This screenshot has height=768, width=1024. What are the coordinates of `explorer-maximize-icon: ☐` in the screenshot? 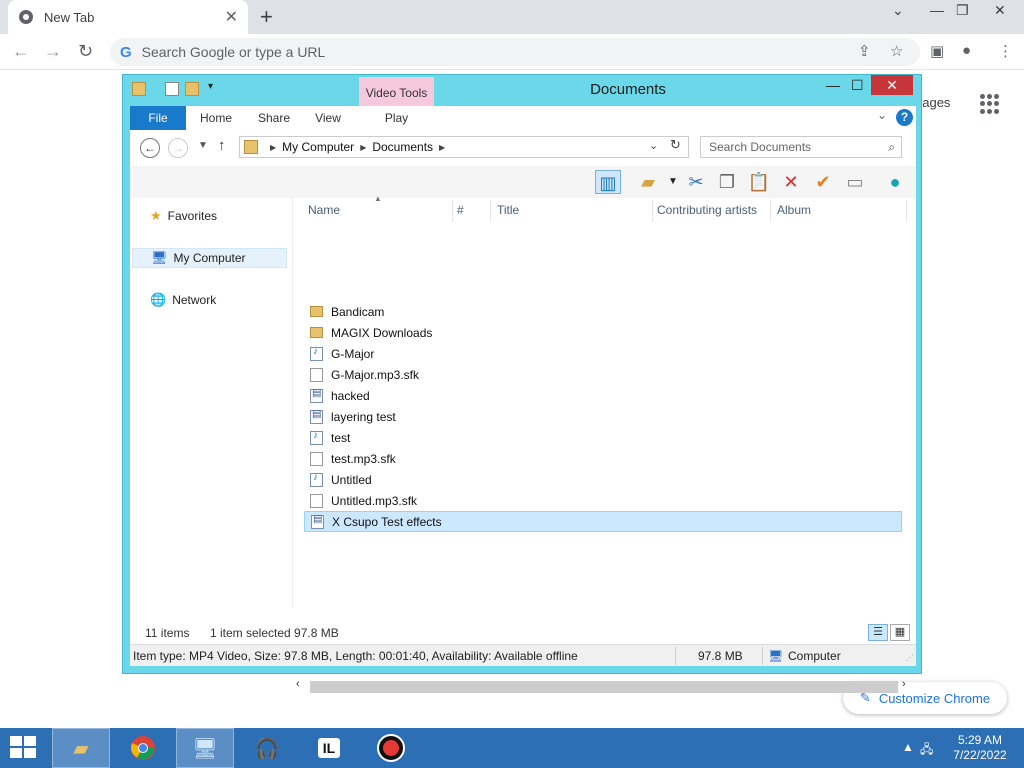 It's located at (857, 85).